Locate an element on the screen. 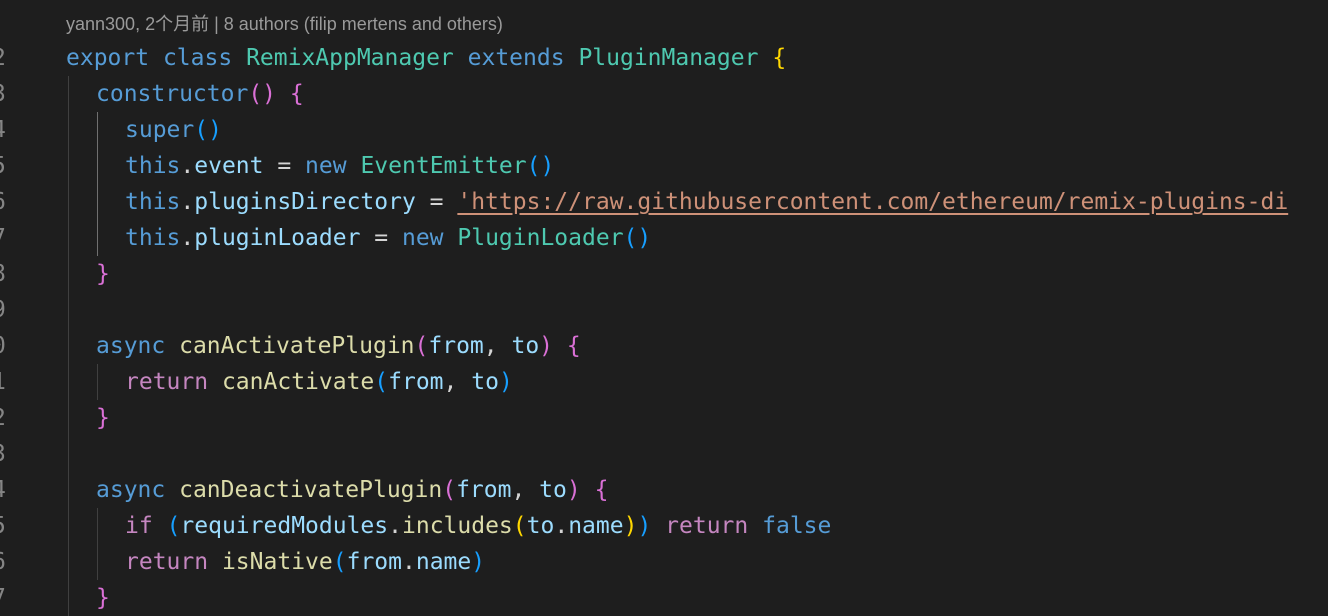  property: event is located at coordinates (229, 166).